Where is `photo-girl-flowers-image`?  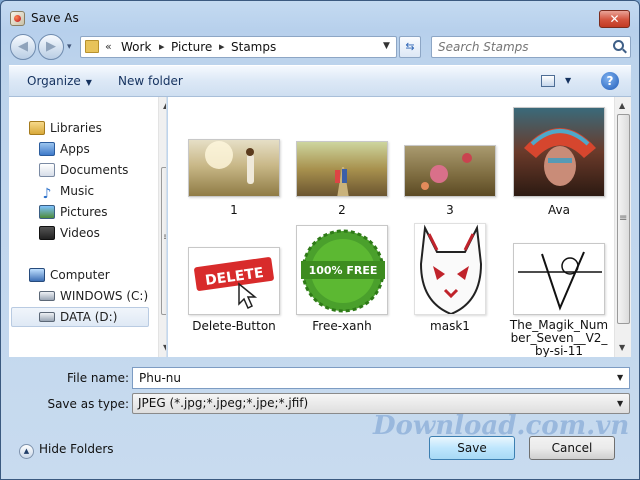
photo-girl-flowers-image is located at coordinates (446, 171).